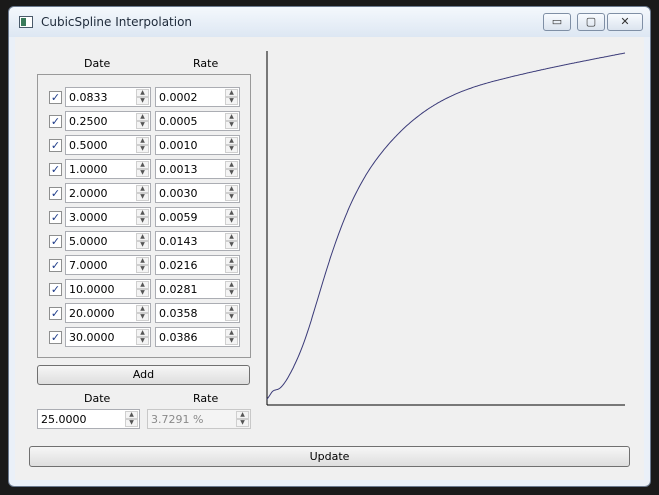 The height and width of the screenshot is (495, 659). I want to click on date-spinbox: 5.0000 ▲ ▼, so click(108, 241).